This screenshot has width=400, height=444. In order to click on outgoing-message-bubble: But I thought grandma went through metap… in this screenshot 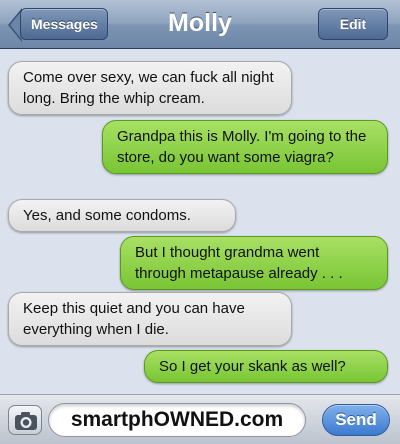, I will do `click(254, 263)`.